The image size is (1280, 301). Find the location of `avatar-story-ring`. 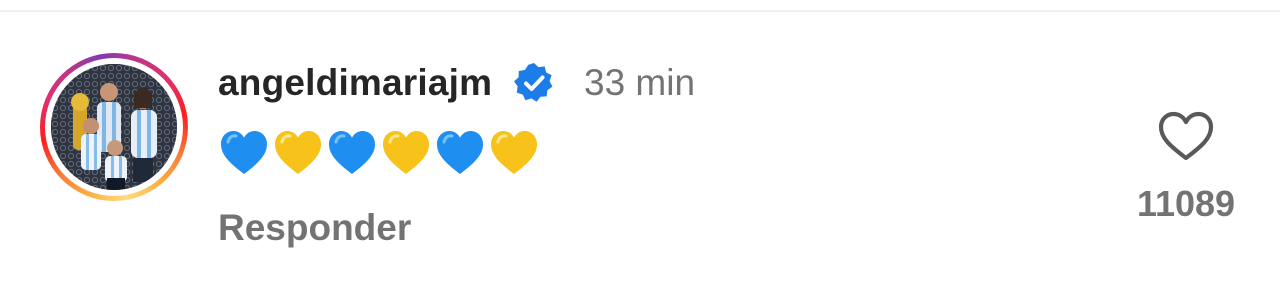

avatar-story-ring is located at coordinates (114, 127).